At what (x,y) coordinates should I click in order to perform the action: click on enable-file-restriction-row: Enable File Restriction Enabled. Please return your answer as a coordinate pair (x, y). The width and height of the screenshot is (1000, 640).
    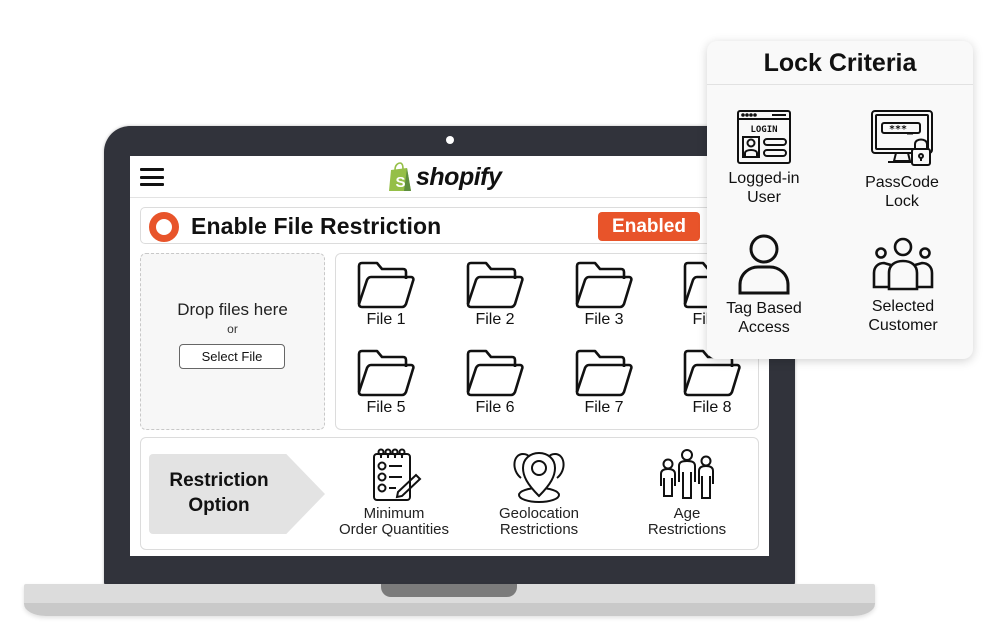
    Looking at the image, I should click on (451, 225).